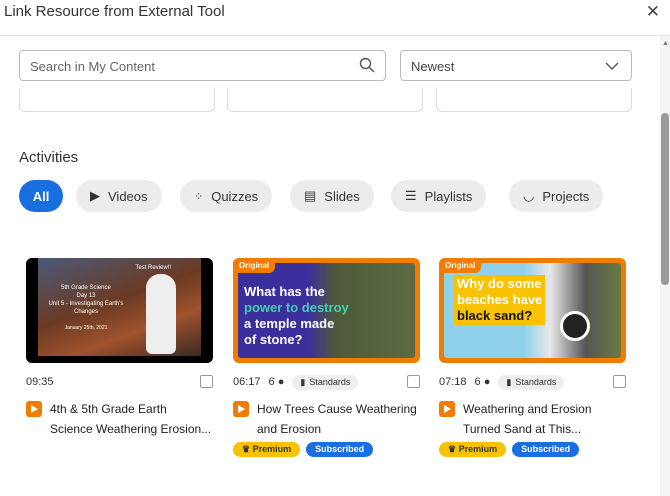 Image resolution: width=670 pixels, height=496 pixels. I want to click on scrollbar-thumb, so click(665, 199).